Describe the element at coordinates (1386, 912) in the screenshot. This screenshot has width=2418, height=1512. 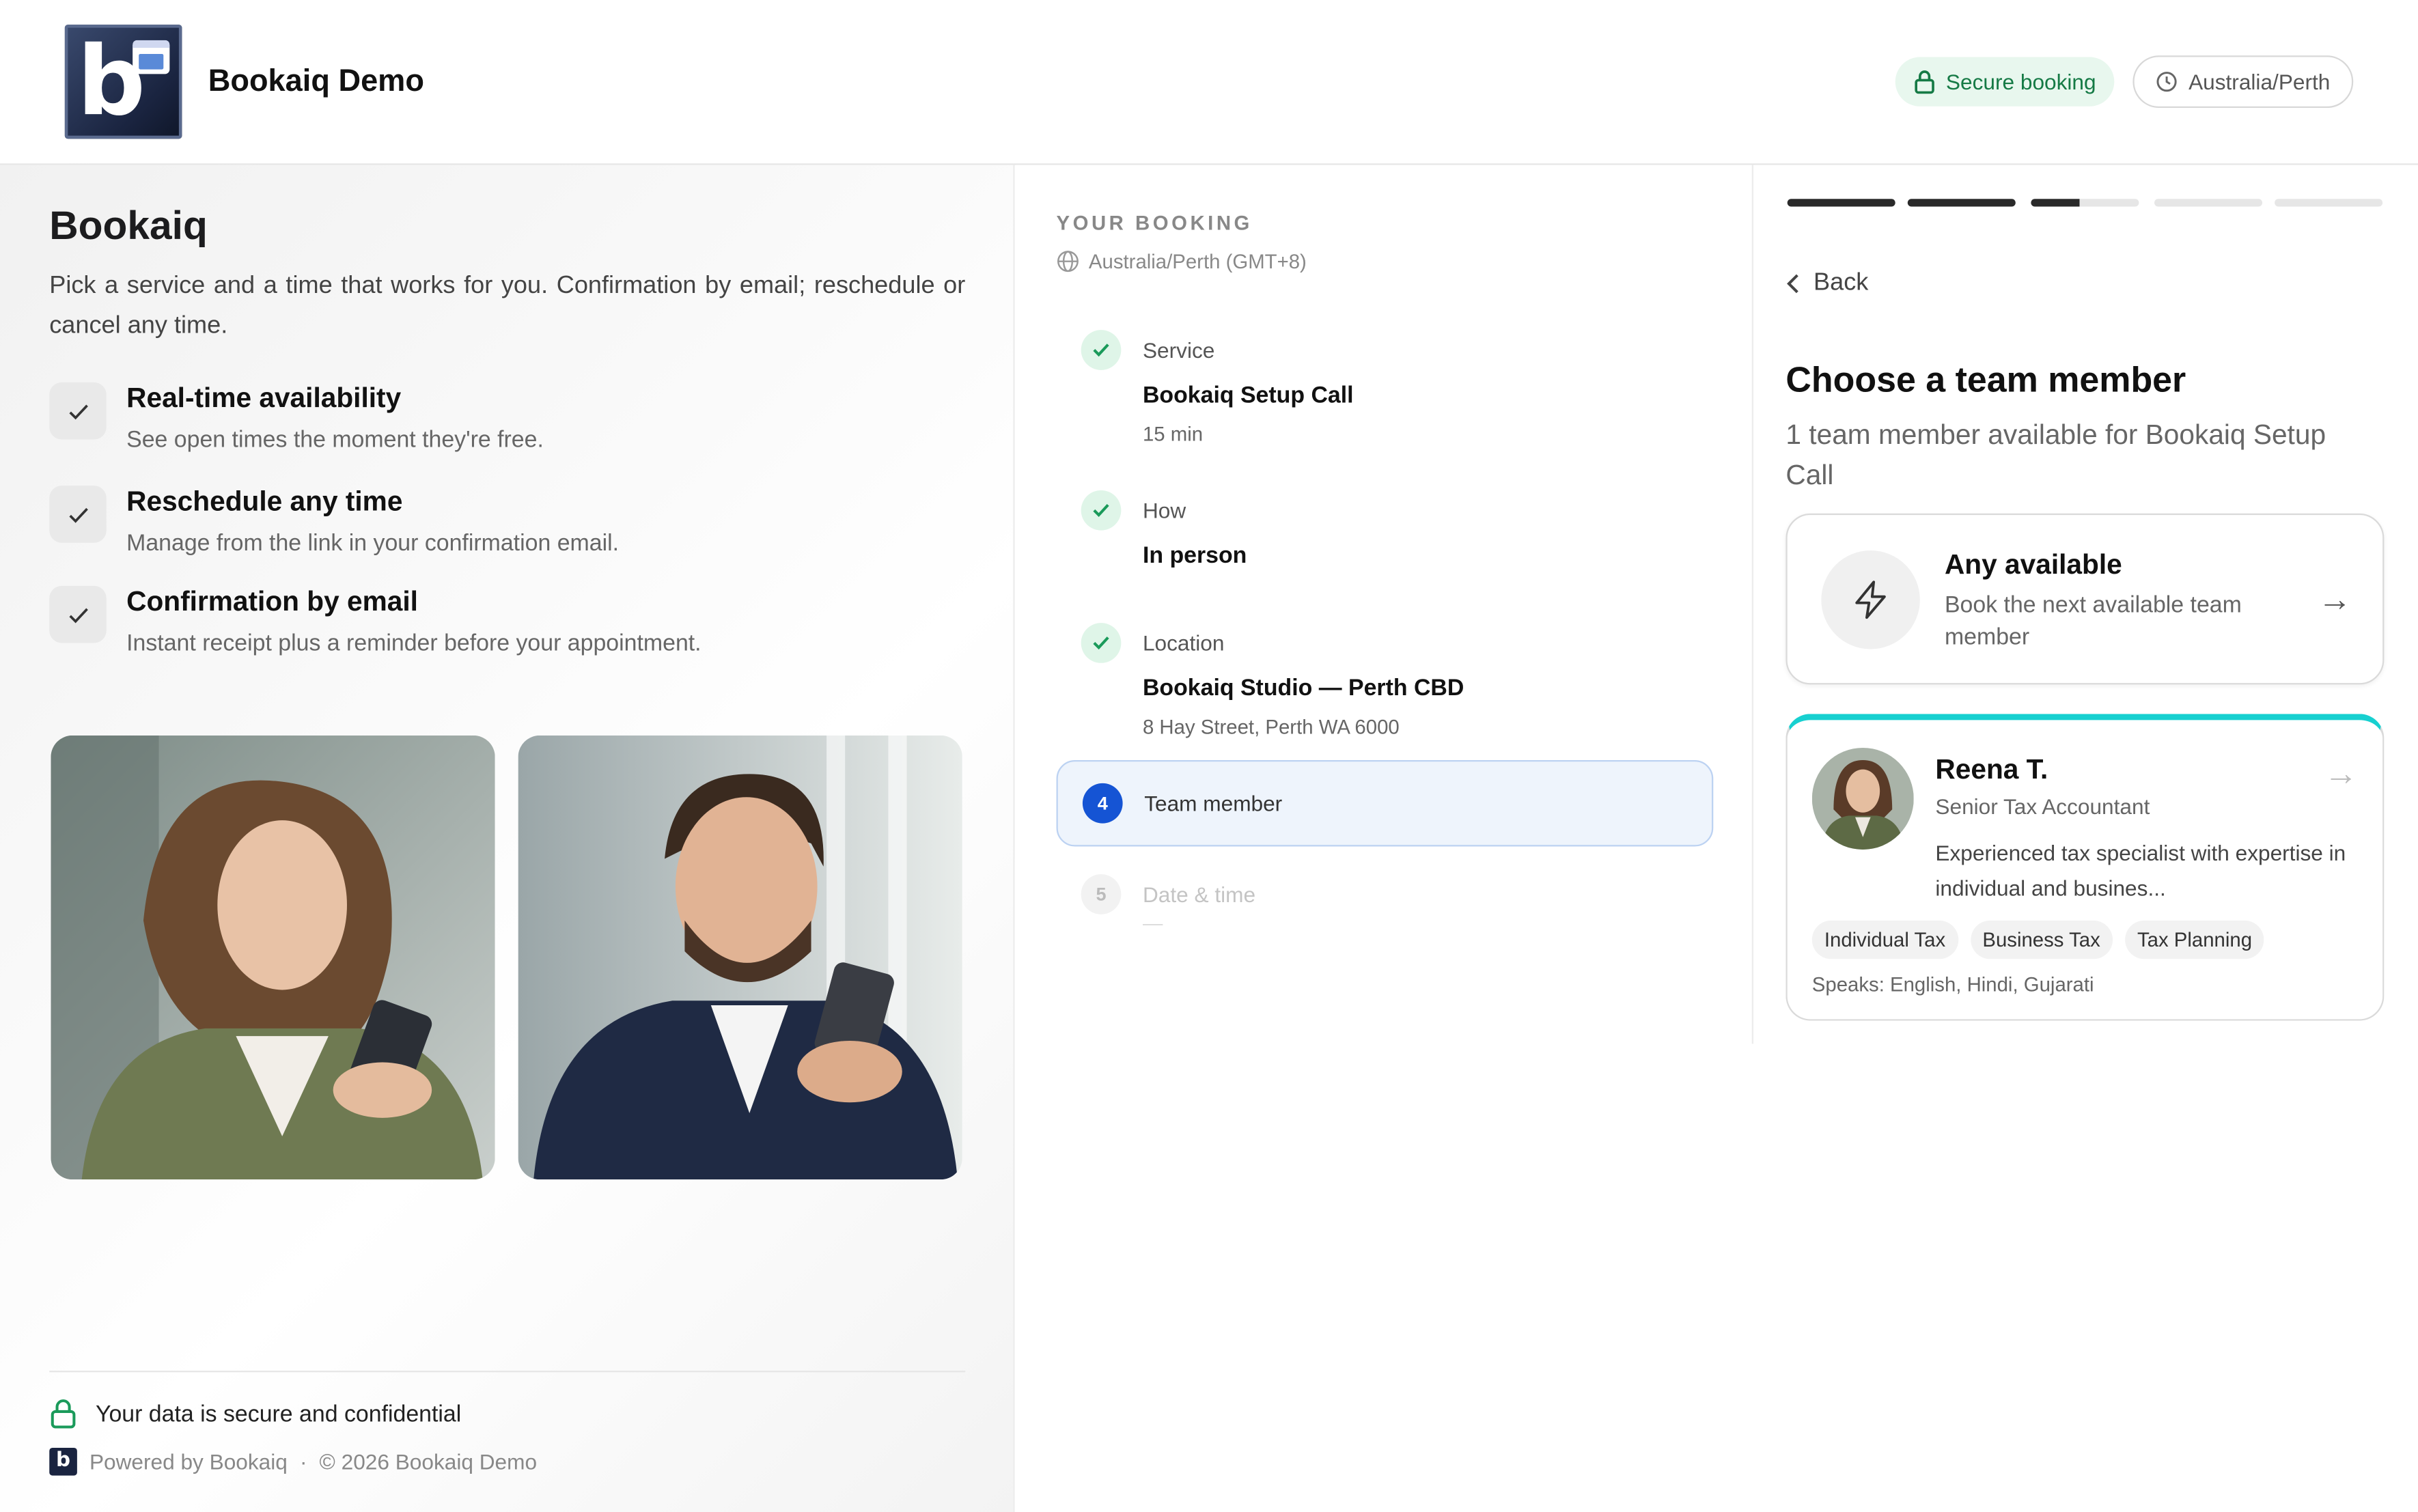
I see `step-date-time: 5 Date & time —` at that location.